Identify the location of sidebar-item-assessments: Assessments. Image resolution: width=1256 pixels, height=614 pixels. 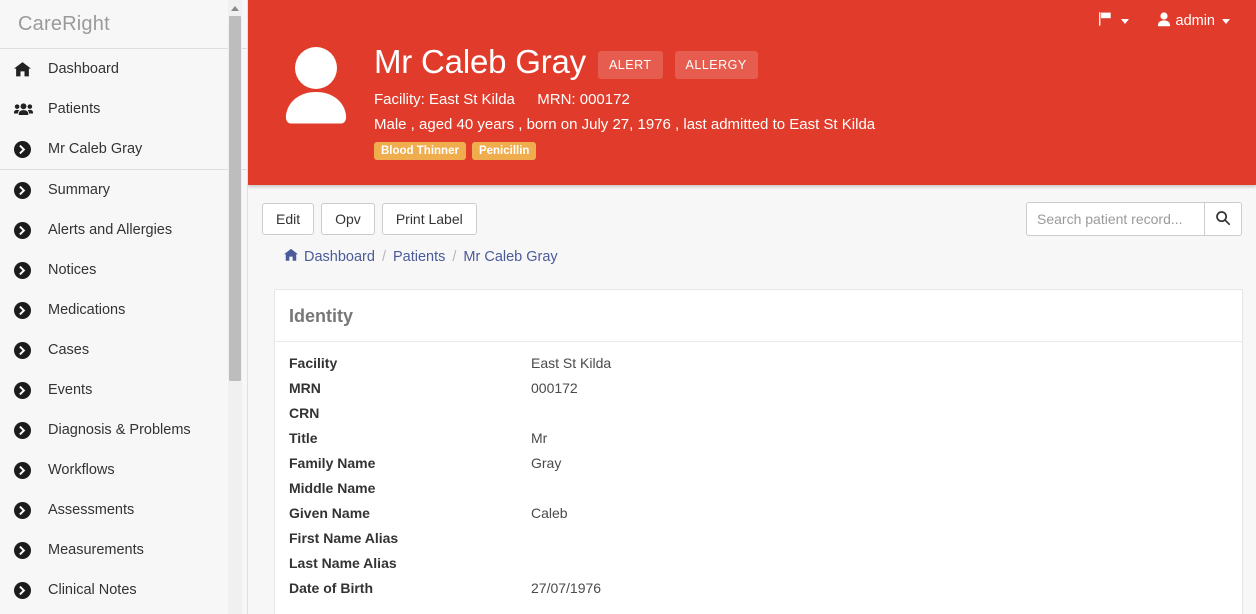
(123, 510).